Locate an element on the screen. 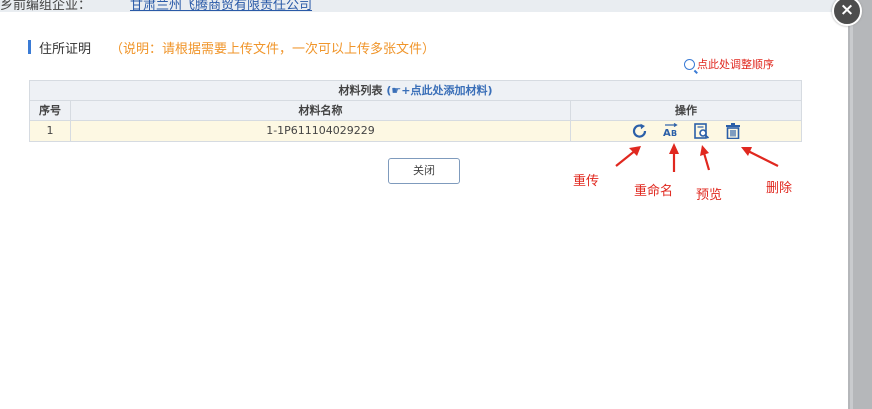 The height and width of the screenshot is (409, 872). row-file-name: 1-1P611104029229 is located at coordinates (321, 131).